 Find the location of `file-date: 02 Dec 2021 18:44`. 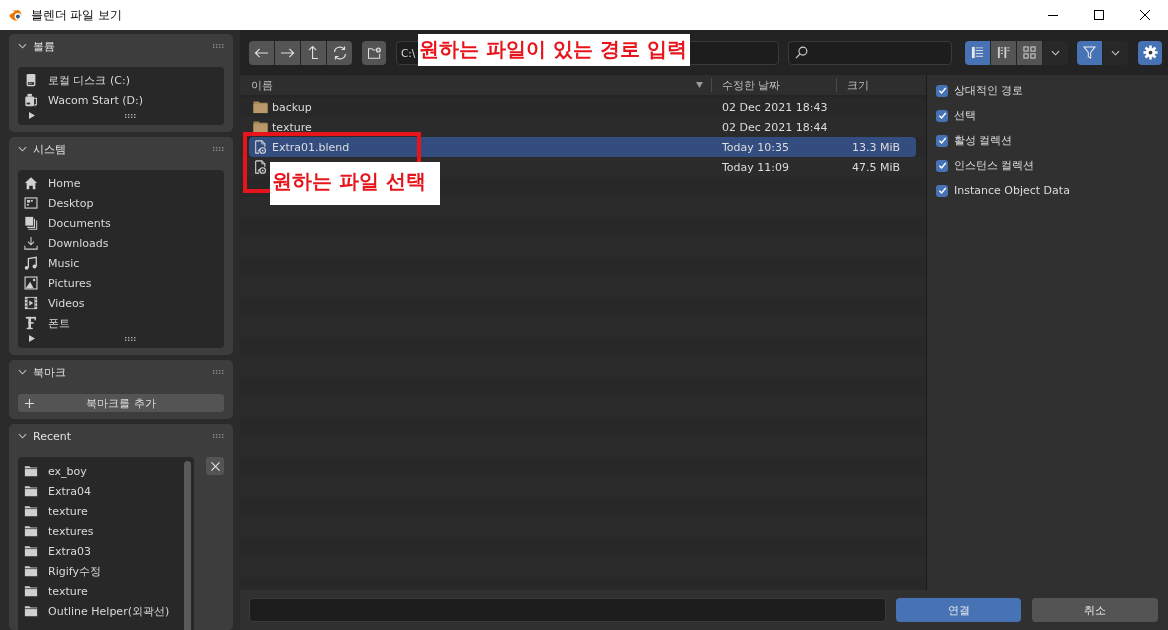

file-date: 02 Dec 2021 18:44 is located at coordinates (775, 127).